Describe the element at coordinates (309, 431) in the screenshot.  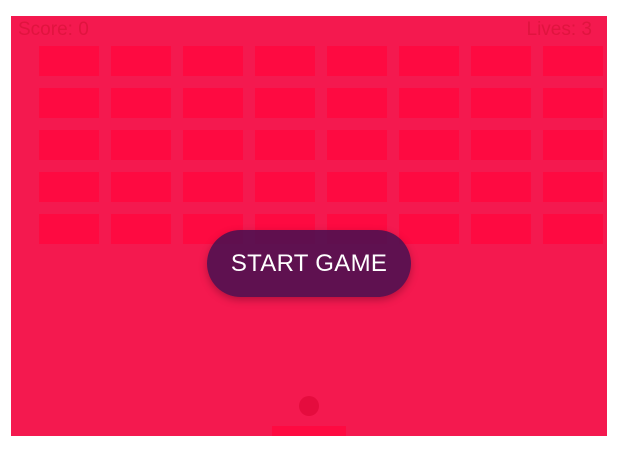
I see `paddle` at that location.